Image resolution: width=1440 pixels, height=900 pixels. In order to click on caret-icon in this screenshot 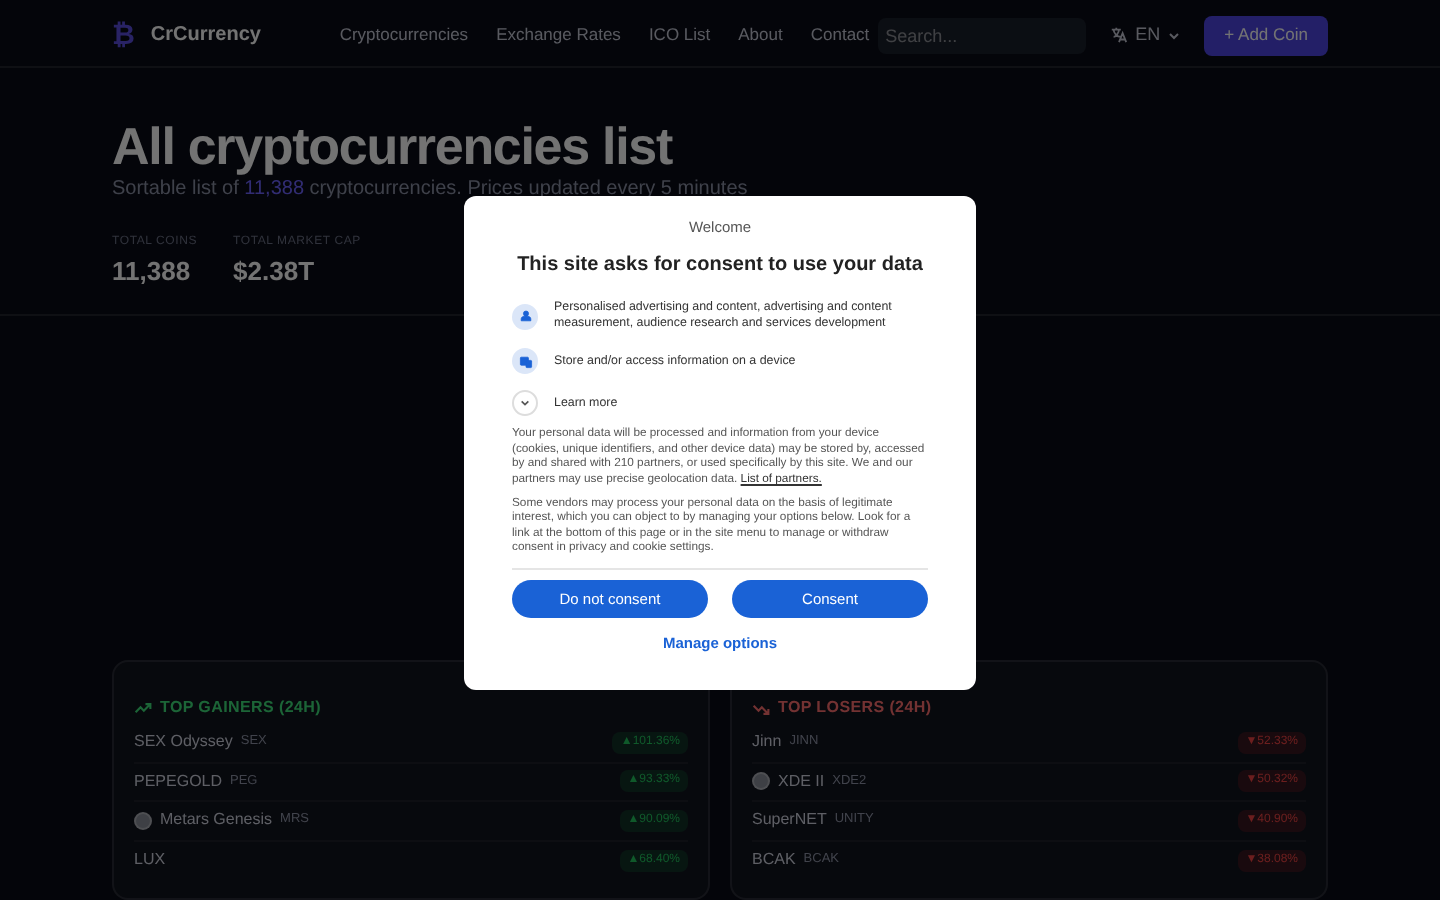, I will do `click(1174, 35)`.